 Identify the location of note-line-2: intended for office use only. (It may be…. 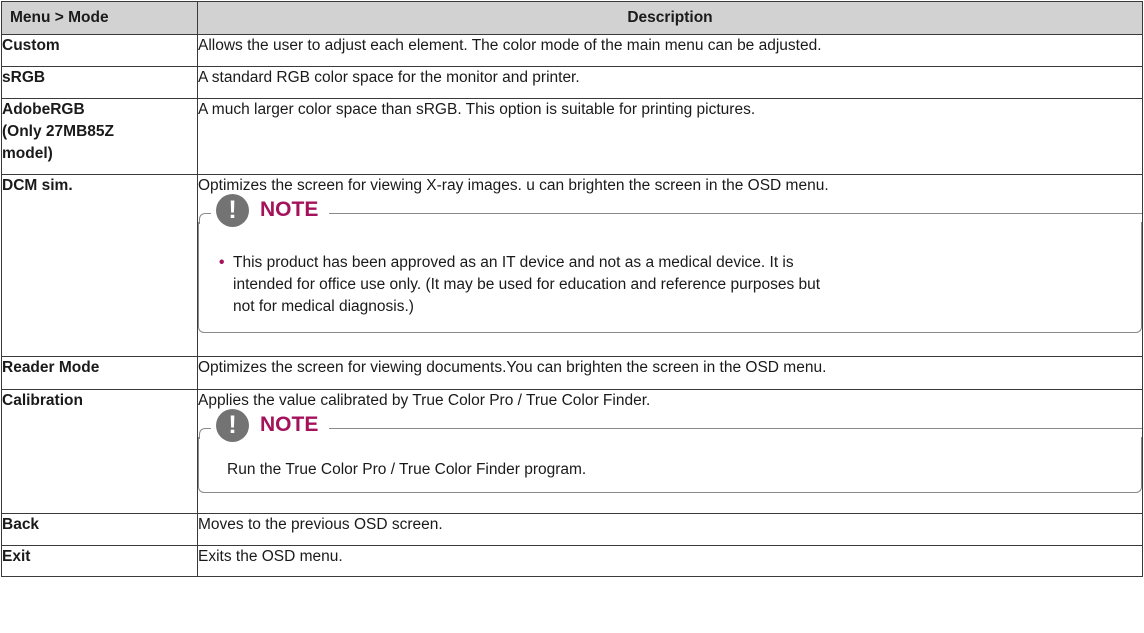
(527, 284).